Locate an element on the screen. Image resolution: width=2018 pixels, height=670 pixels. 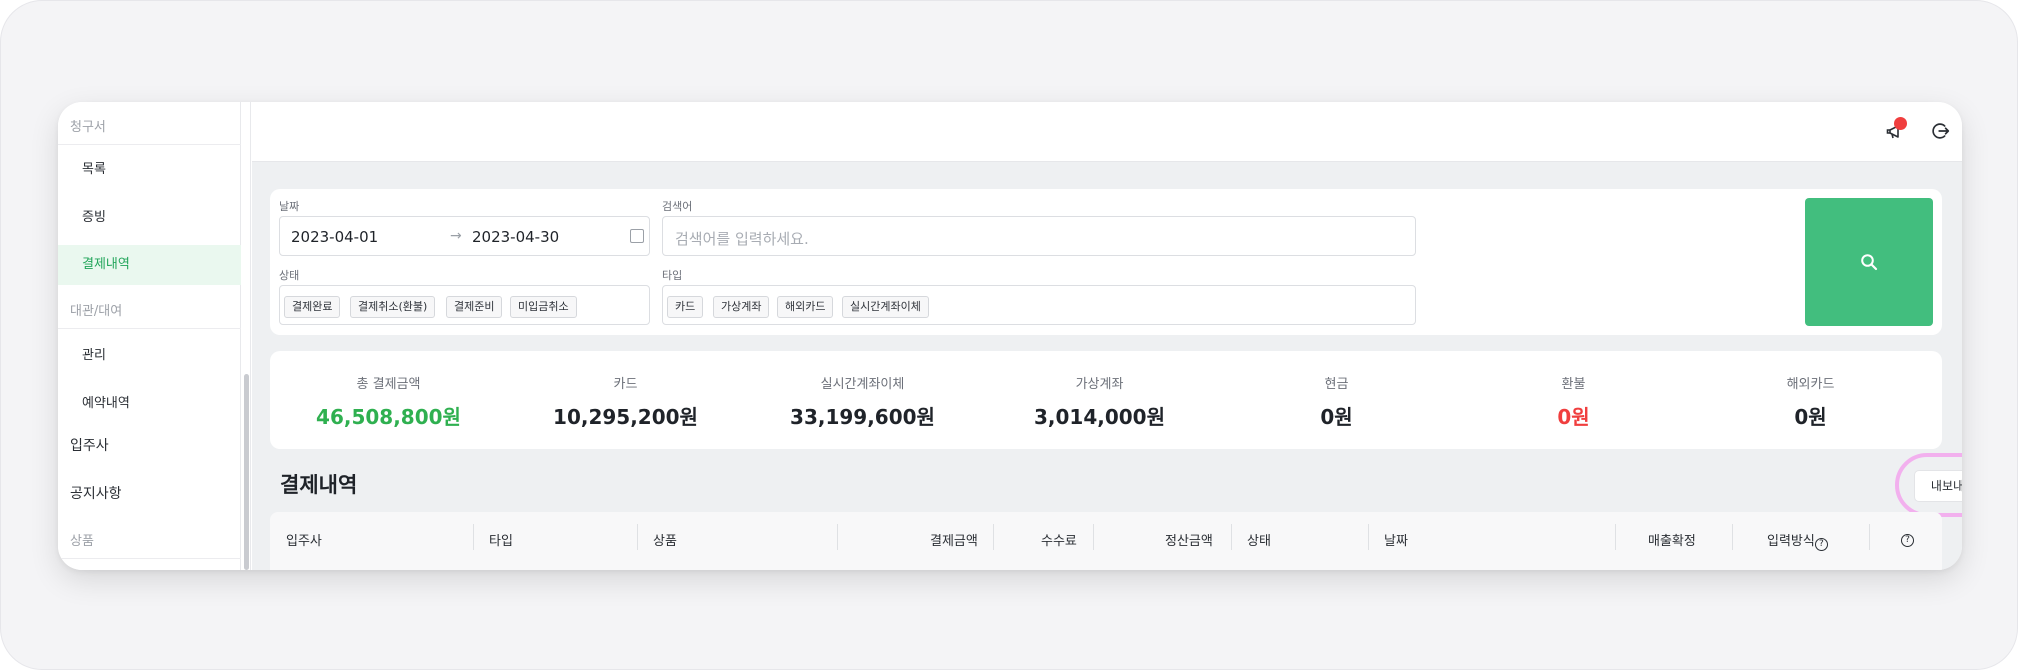
sidebar-item-manage: 관리 is located at coordinates (149, 354).